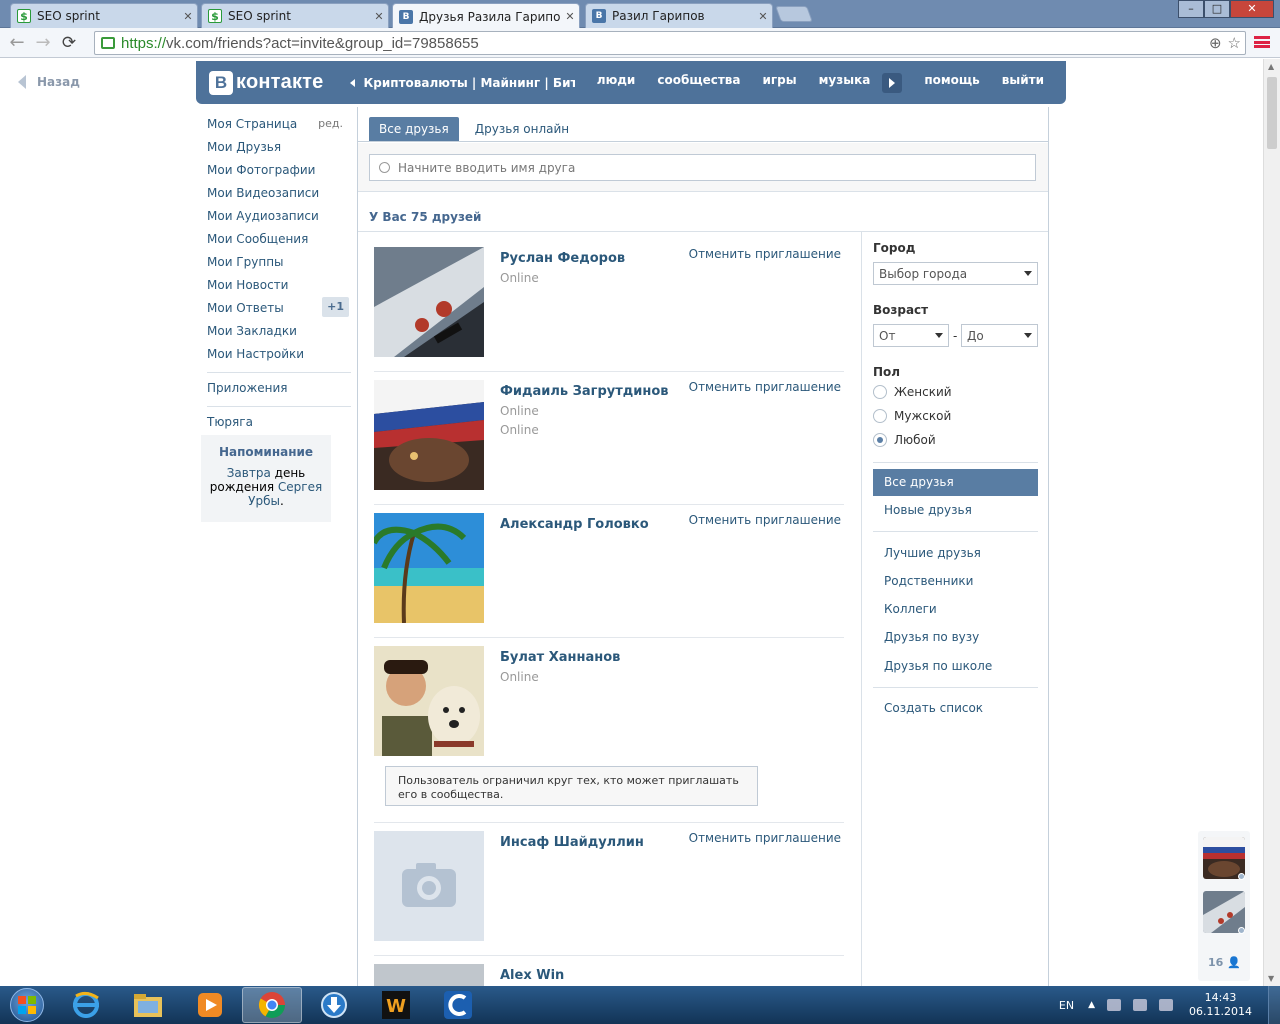 Image resolution: width=1280 pixels, height=1024 pixels. I want to click on friend-name: Александр Головко, so click(574, 524).